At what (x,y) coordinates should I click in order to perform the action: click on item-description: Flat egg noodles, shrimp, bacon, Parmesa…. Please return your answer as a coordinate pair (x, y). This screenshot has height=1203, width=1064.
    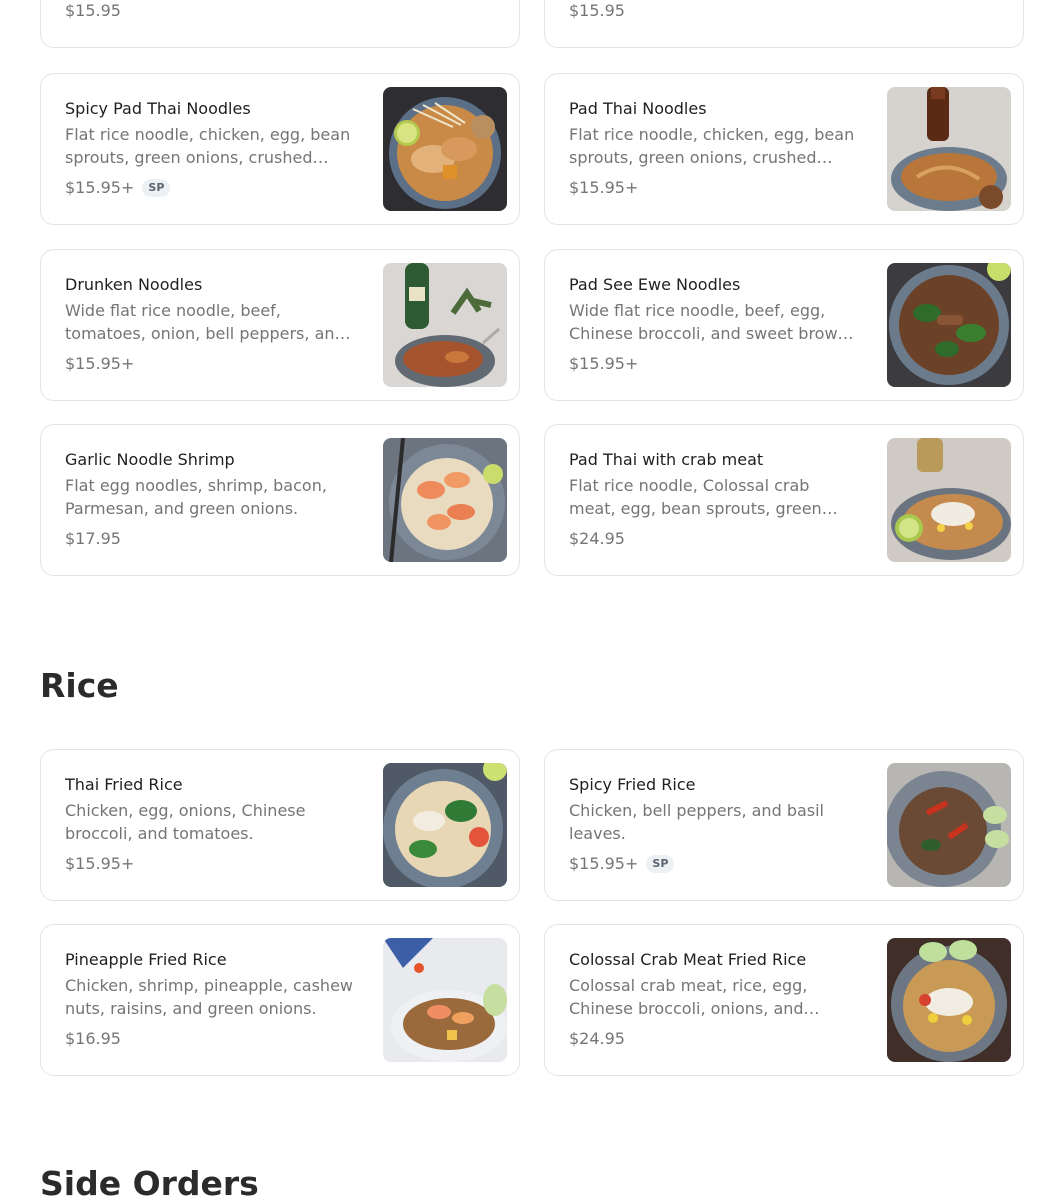
    Looking at the image, I should click on (196, 497).